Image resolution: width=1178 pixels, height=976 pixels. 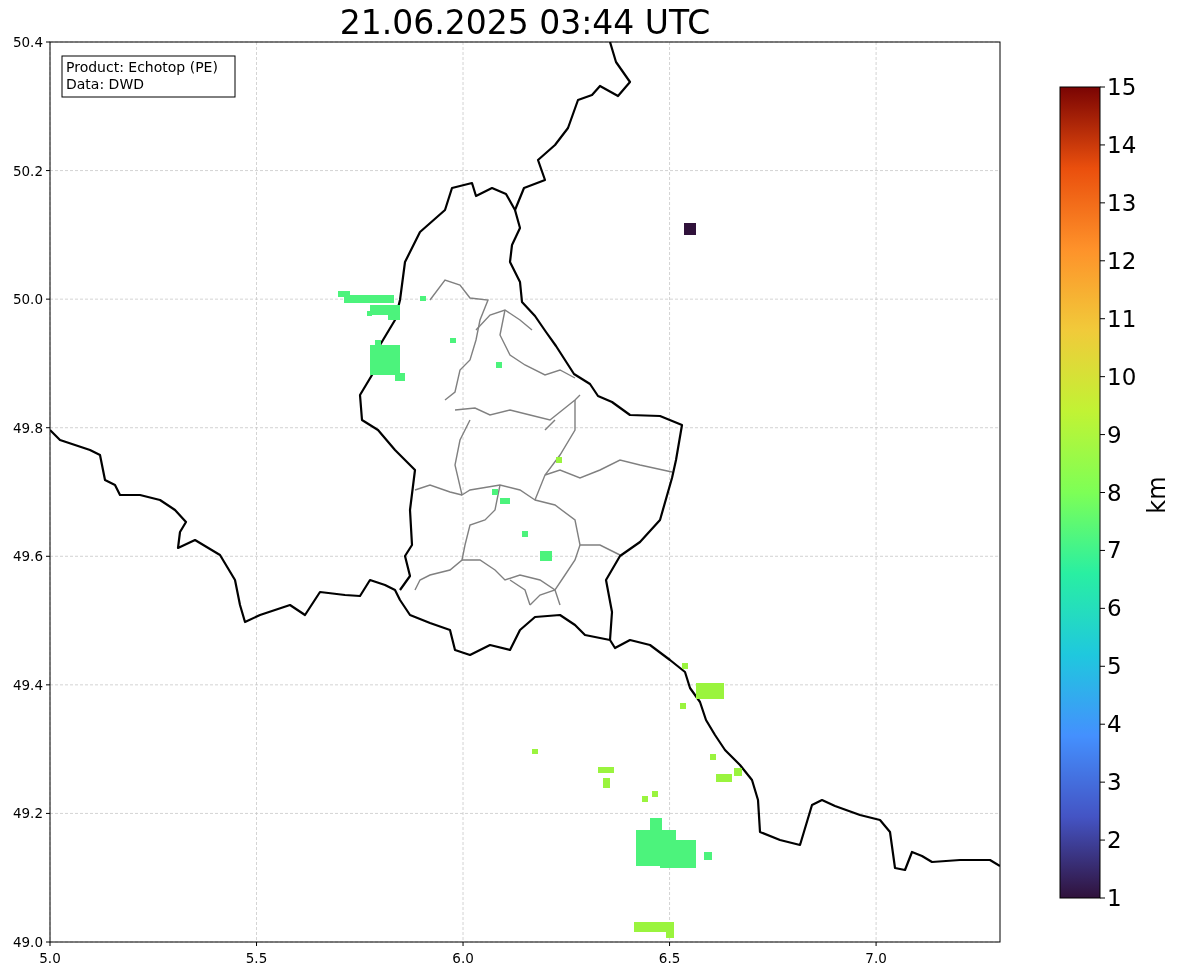 I want to click on axis-tick-label: 49.4, so click(x=27, y=684).